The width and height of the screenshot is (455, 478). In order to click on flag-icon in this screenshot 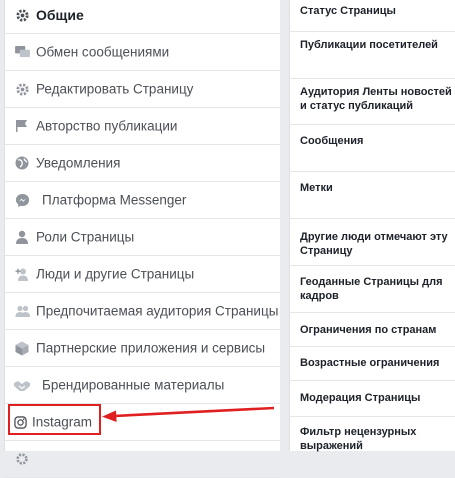, I will do `click(22, 126)`.